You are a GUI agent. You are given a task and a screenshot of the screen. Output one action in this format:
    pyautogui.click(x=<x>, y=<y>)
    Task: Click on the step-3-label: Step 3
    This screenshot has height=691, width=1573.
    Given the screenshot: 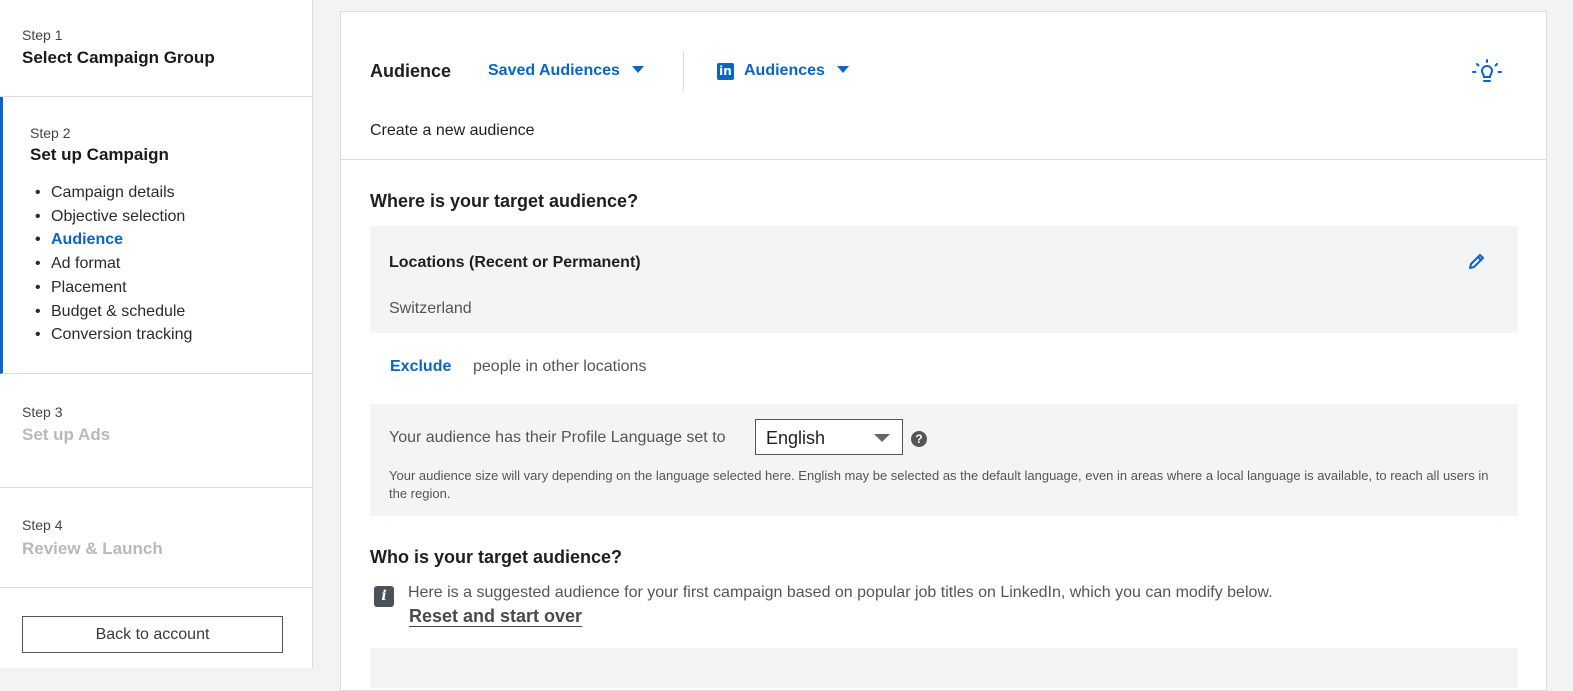 What is the action you would take?
    pyautogui.click(x=42, y=412)
    